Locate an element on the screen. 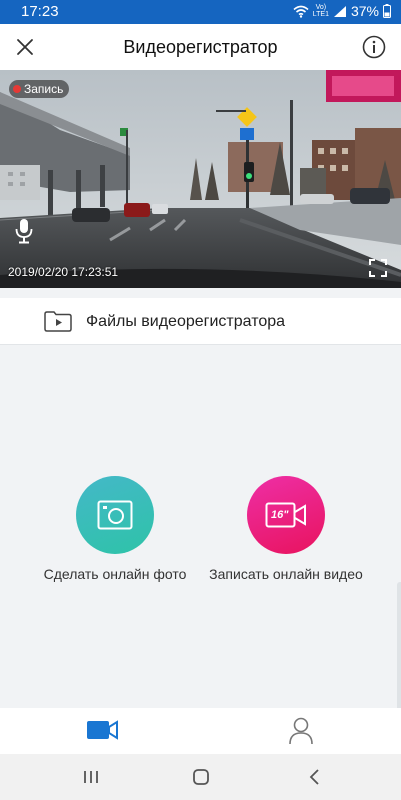  fullscreen-icon is located at coordinates (378, 268).